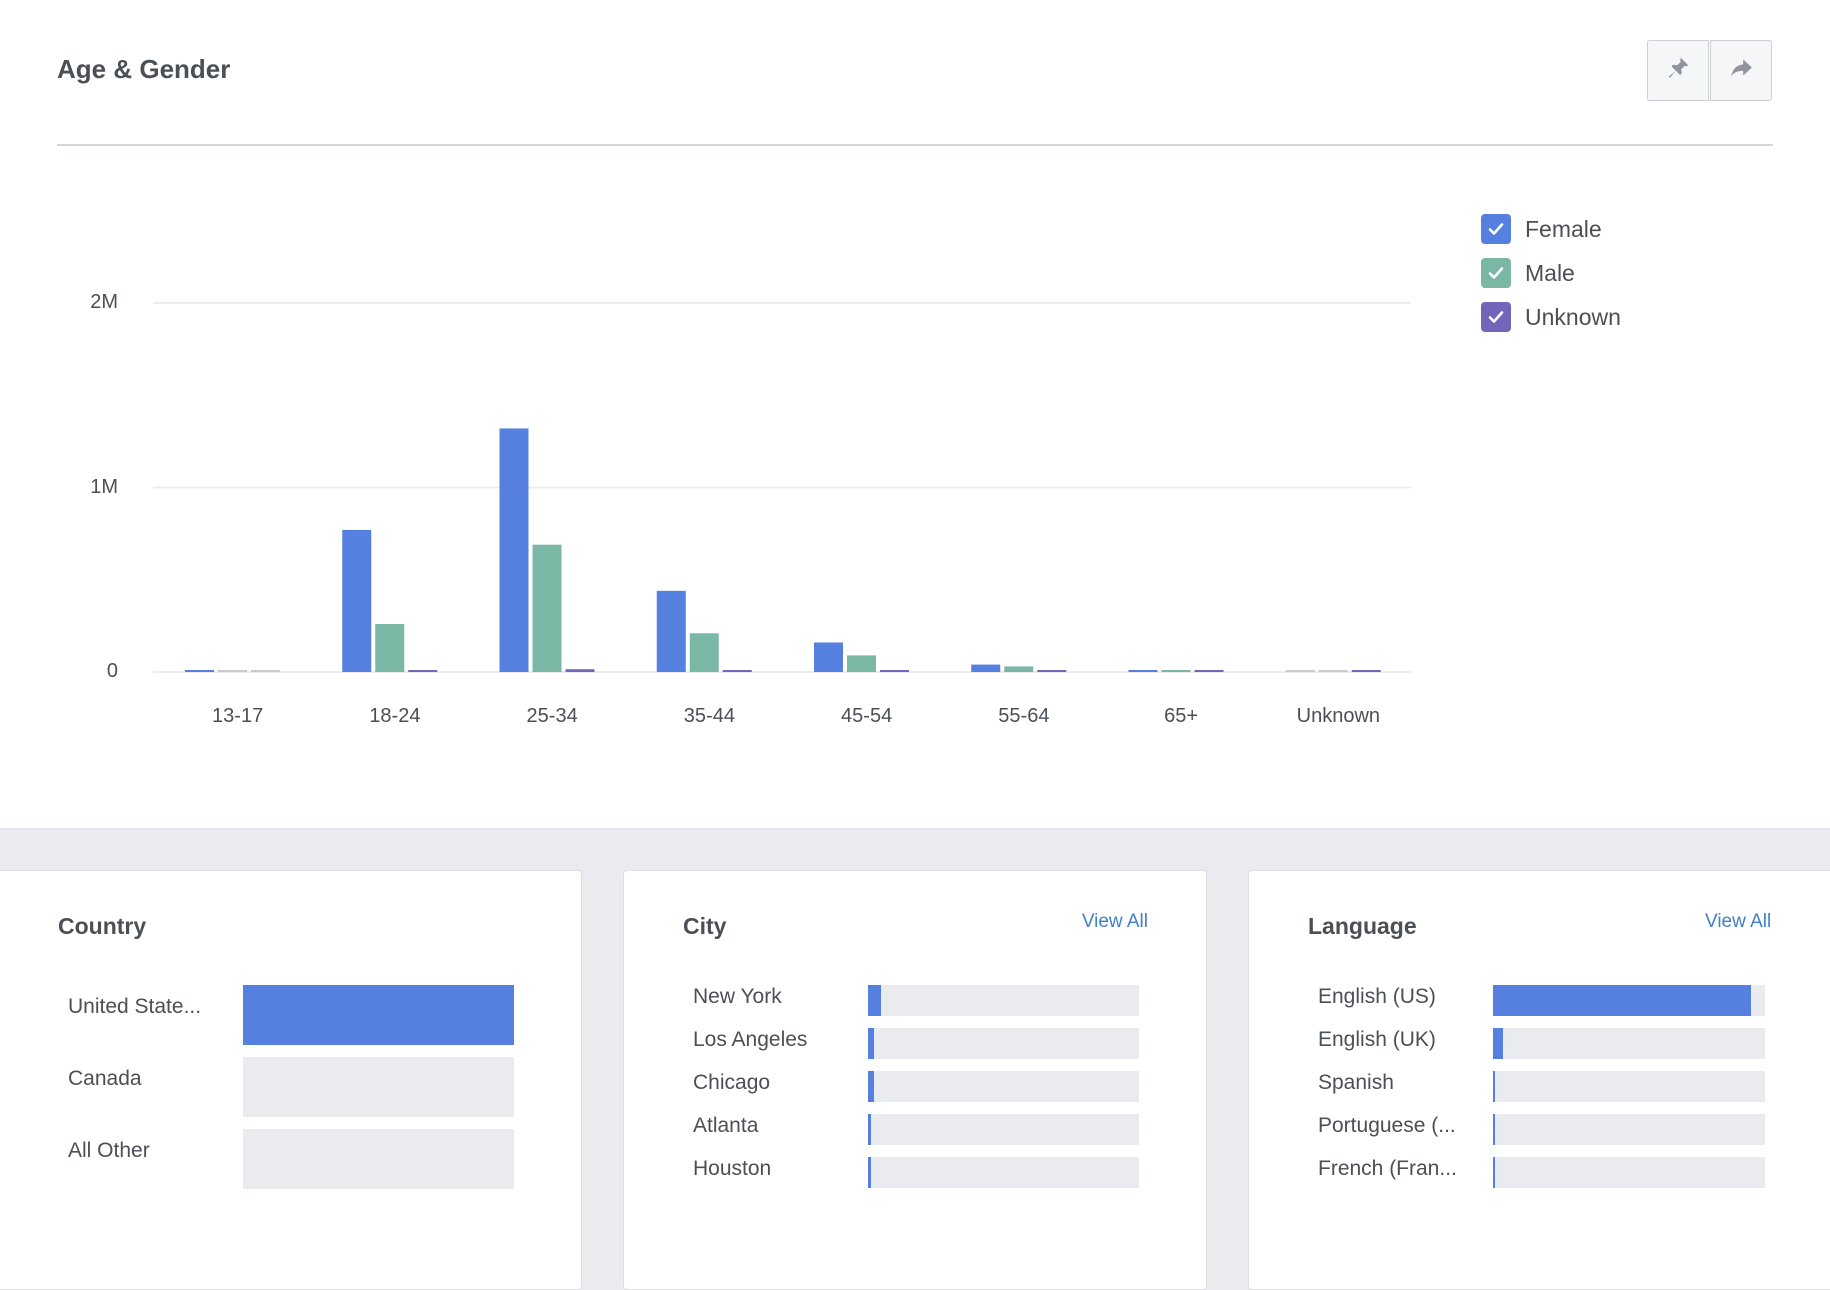  What do you see at coordinates (709, 716) in the screenshot?
I see `x-tick-label: 35-44` at bounding box center [709, 716].